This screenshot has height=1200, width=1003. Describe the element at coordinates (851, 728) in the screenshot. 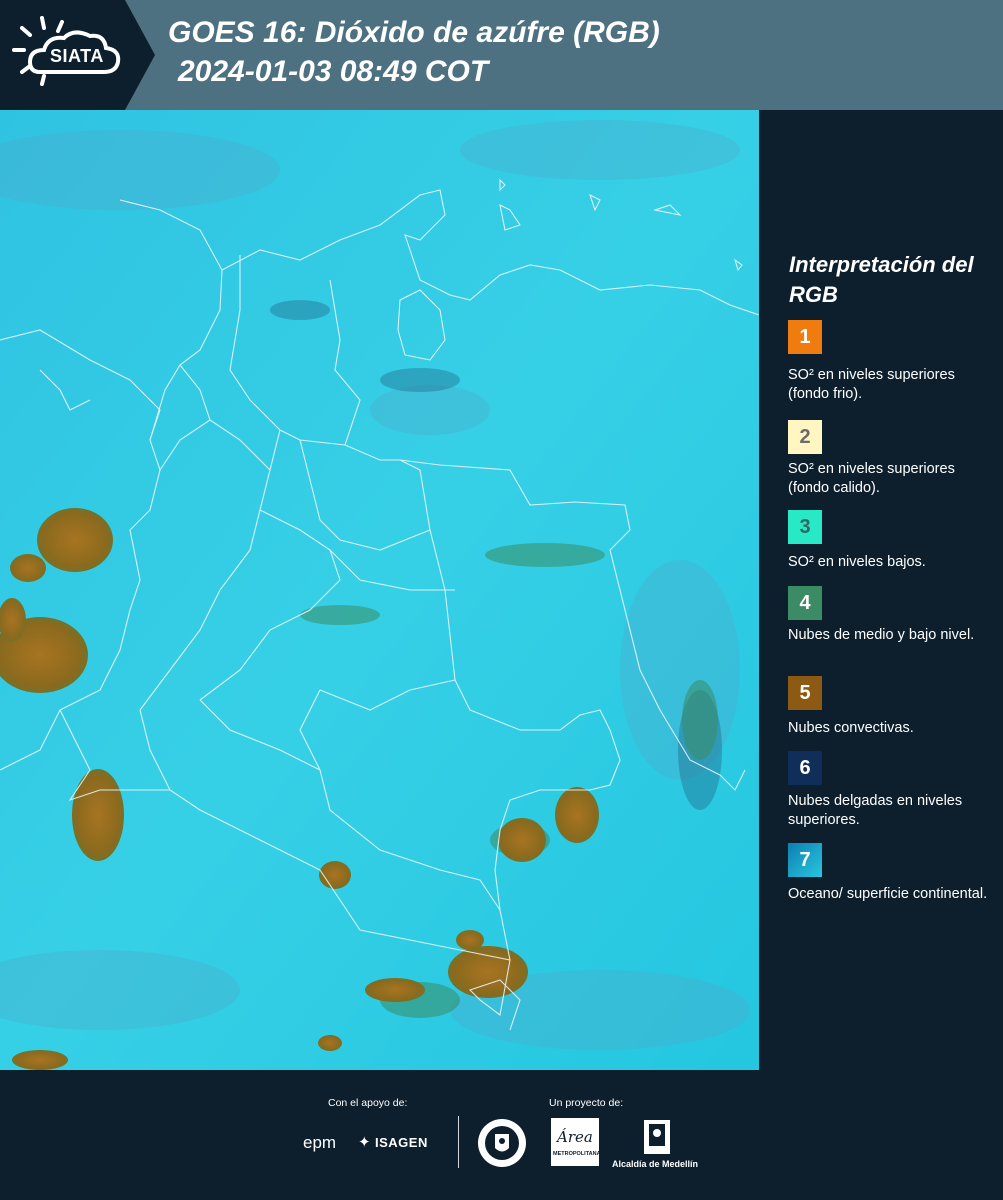

I see `legend-label-5: Nubes convectivas.` at that location.